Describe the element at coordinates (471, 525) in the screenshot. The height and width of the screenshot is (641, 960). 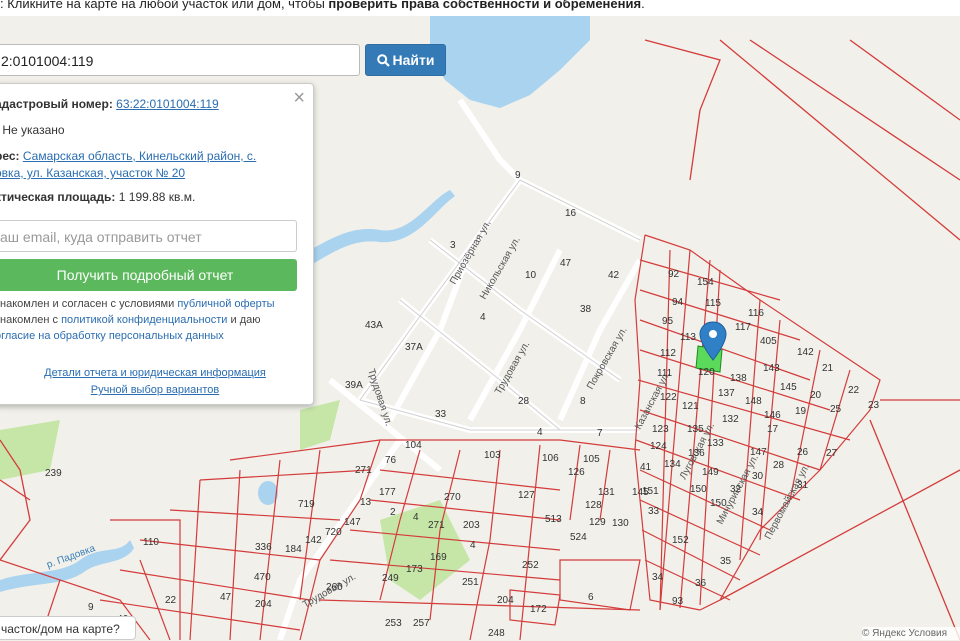
I see `parcel-number: 203` at that location.